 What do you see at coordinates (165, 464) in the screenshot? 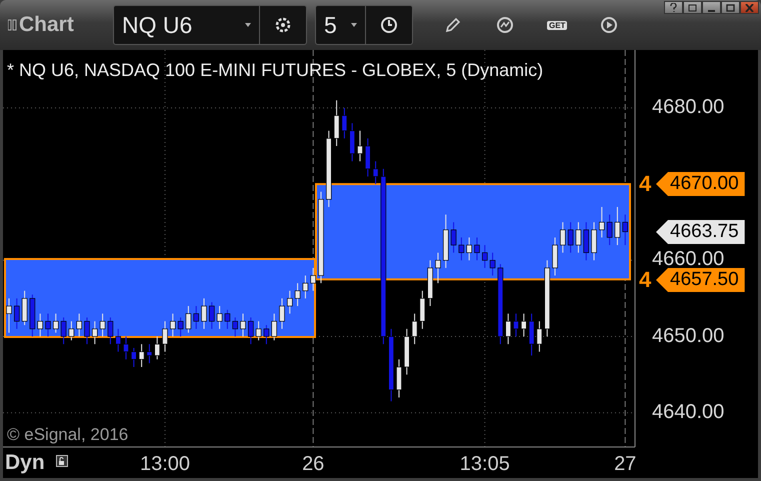
I see `time-axis-label: 13:00` at bounding box center [165, 464].